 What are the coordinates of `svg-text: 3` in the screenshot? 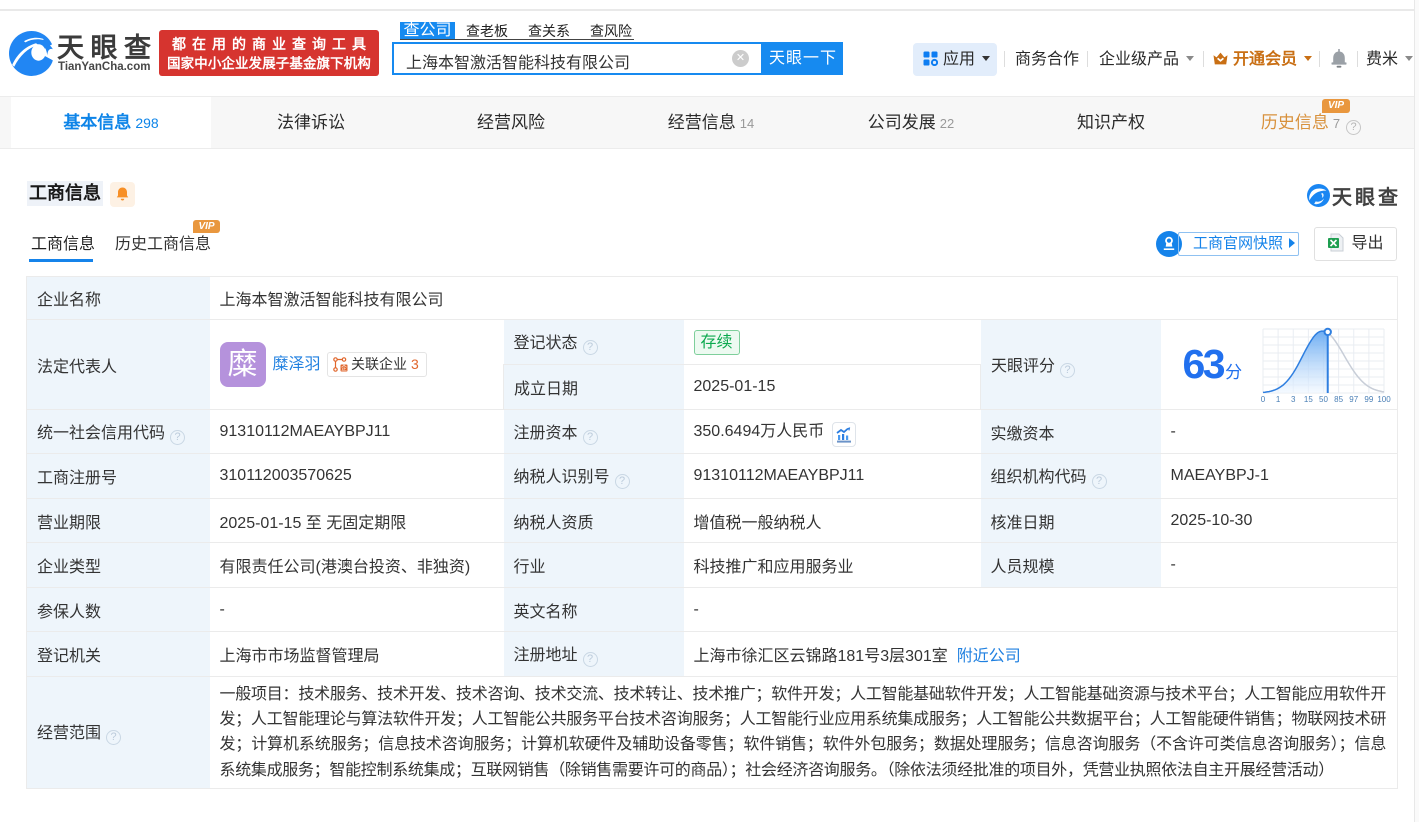 It's located at (1293, 399).